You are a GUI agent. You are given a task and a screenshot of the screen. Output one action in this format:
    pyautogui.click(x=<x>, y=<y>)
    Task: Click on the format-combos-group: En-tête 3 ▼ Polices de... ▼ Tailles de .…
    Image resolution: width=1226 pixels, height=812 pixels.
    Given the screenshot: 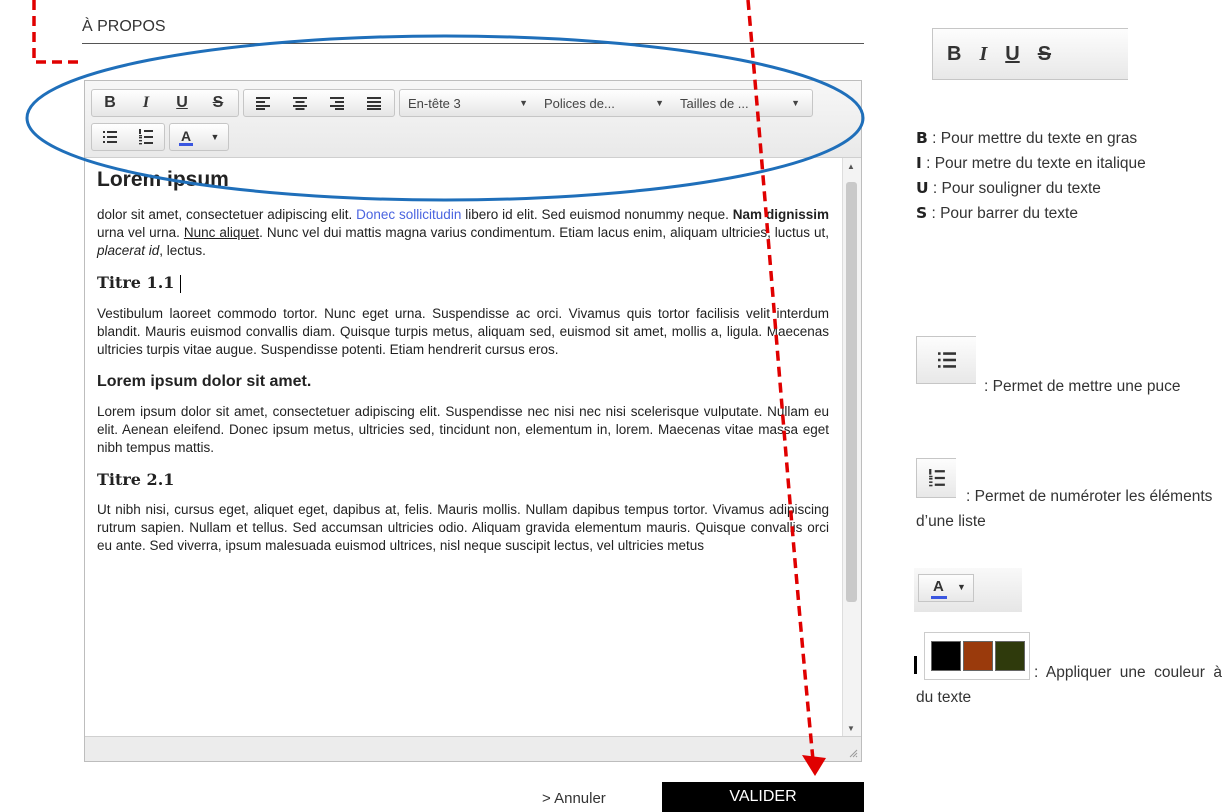 What is the action you would take?
    pyautogui.click(x=606, y=103)
    